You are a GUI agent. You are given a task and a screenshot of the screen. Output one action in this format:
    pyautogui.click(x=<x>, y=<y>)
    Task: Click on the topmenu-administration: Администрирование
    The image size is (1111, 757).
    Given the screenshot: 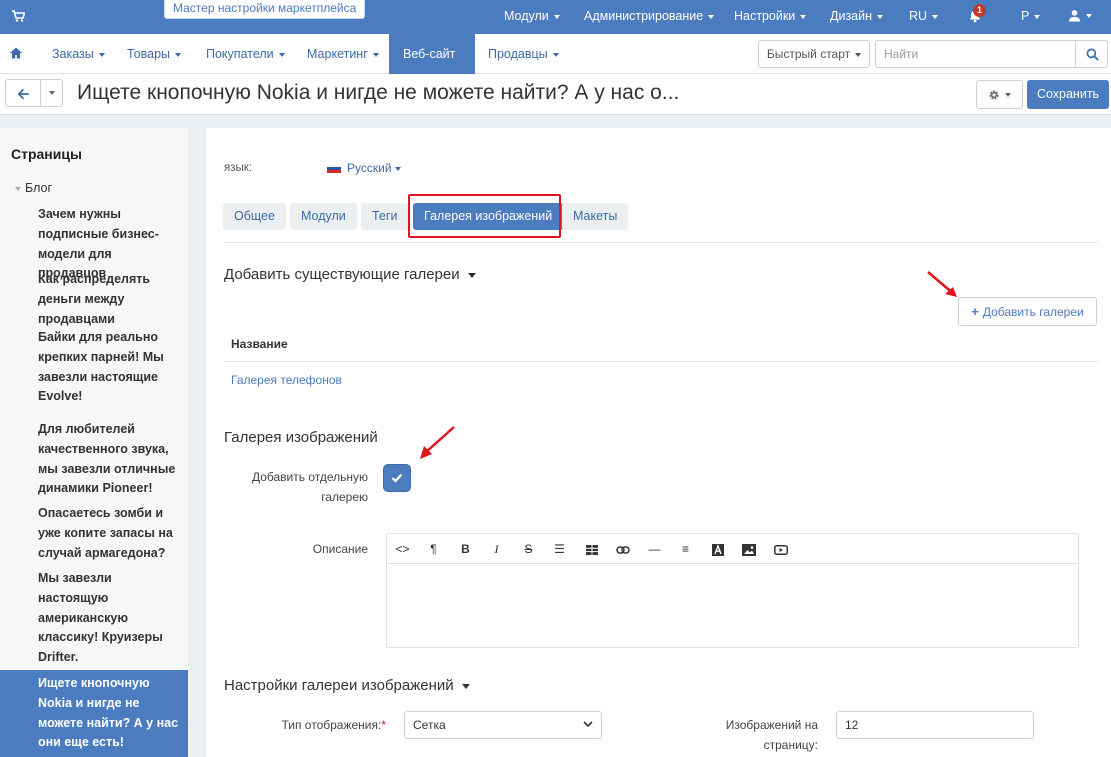 What is the action you would take?
    pyautogui.click(x=649, y=16)
    